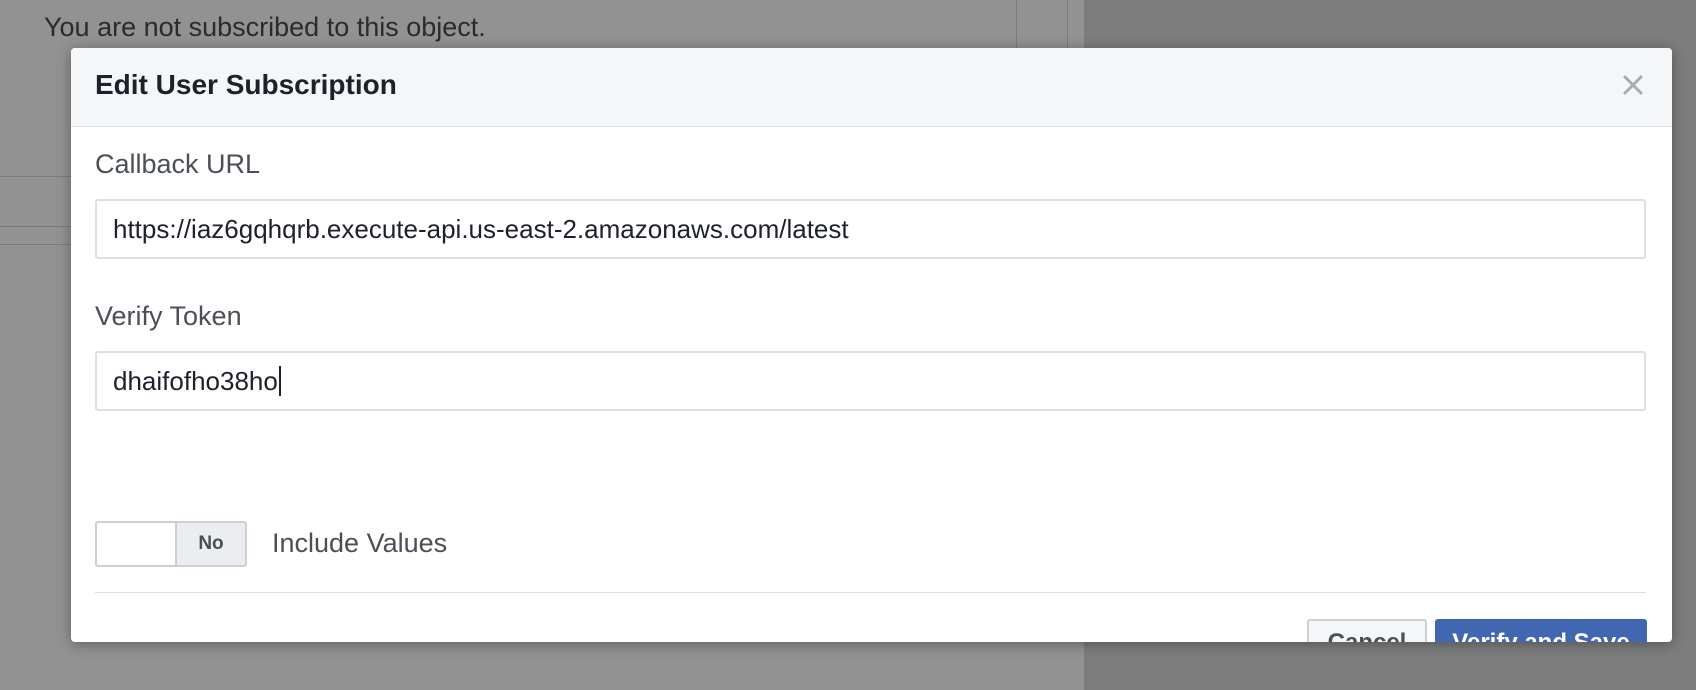 The height and width of the screenshot is (690, 1696). Describe the element at coordinates (870, 229) in the screenshot. I see `callback-url-input` at that location.